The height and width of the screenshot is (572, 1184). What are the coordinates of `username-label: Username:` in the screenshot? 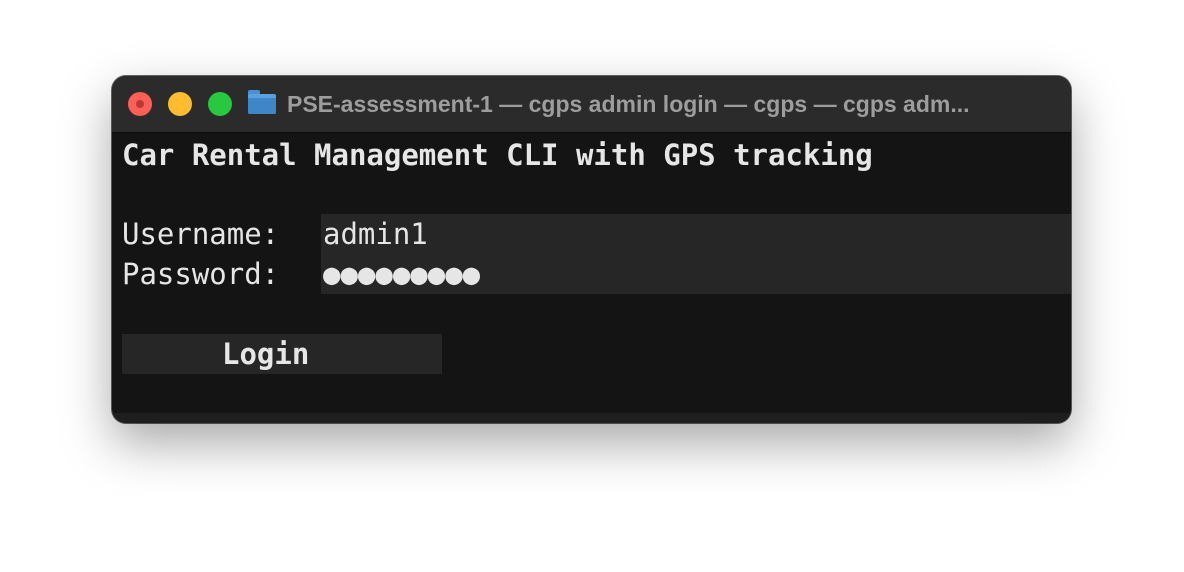 It's located at (209, 234).